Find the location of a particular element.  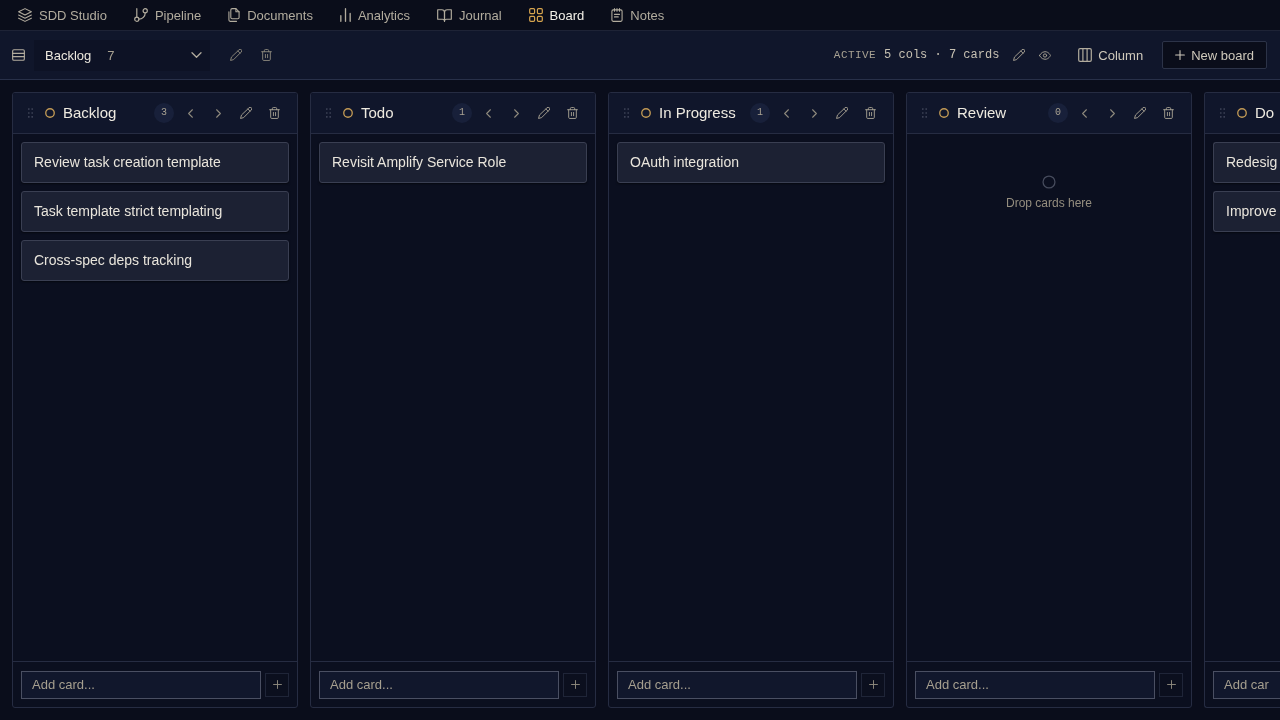

column-title: In Progress is located at coordinates (697, 112).